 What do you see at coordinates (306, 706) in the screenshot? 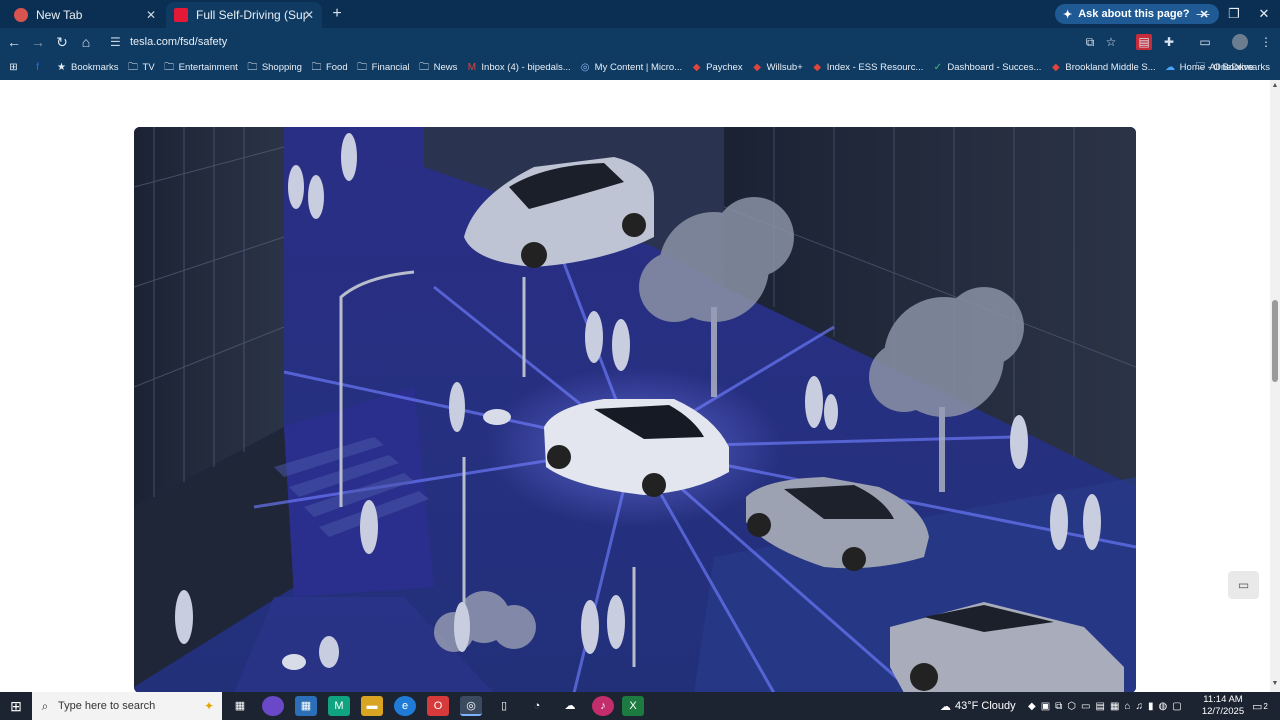
I see `calculator-icon: ▦` at bounding box center [306, 706].